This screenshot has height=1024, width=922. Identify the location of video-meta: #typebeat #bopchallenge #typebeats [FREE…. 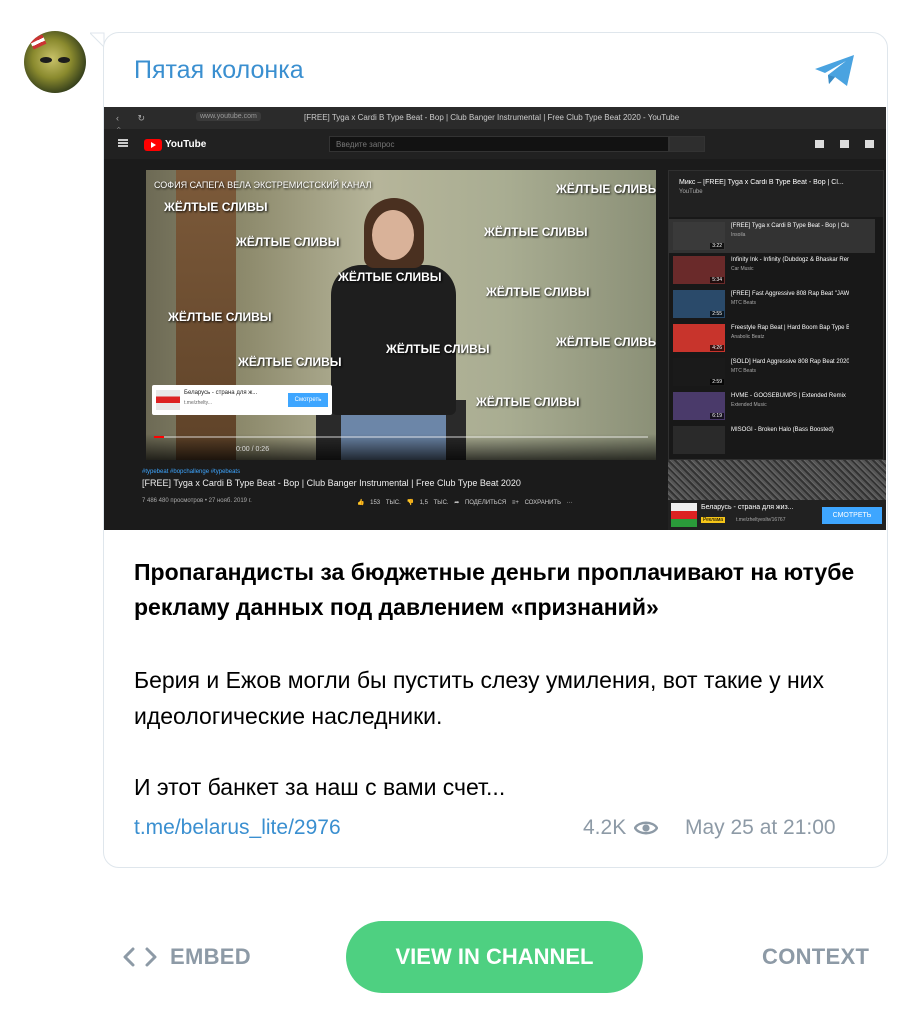
(402, 487).